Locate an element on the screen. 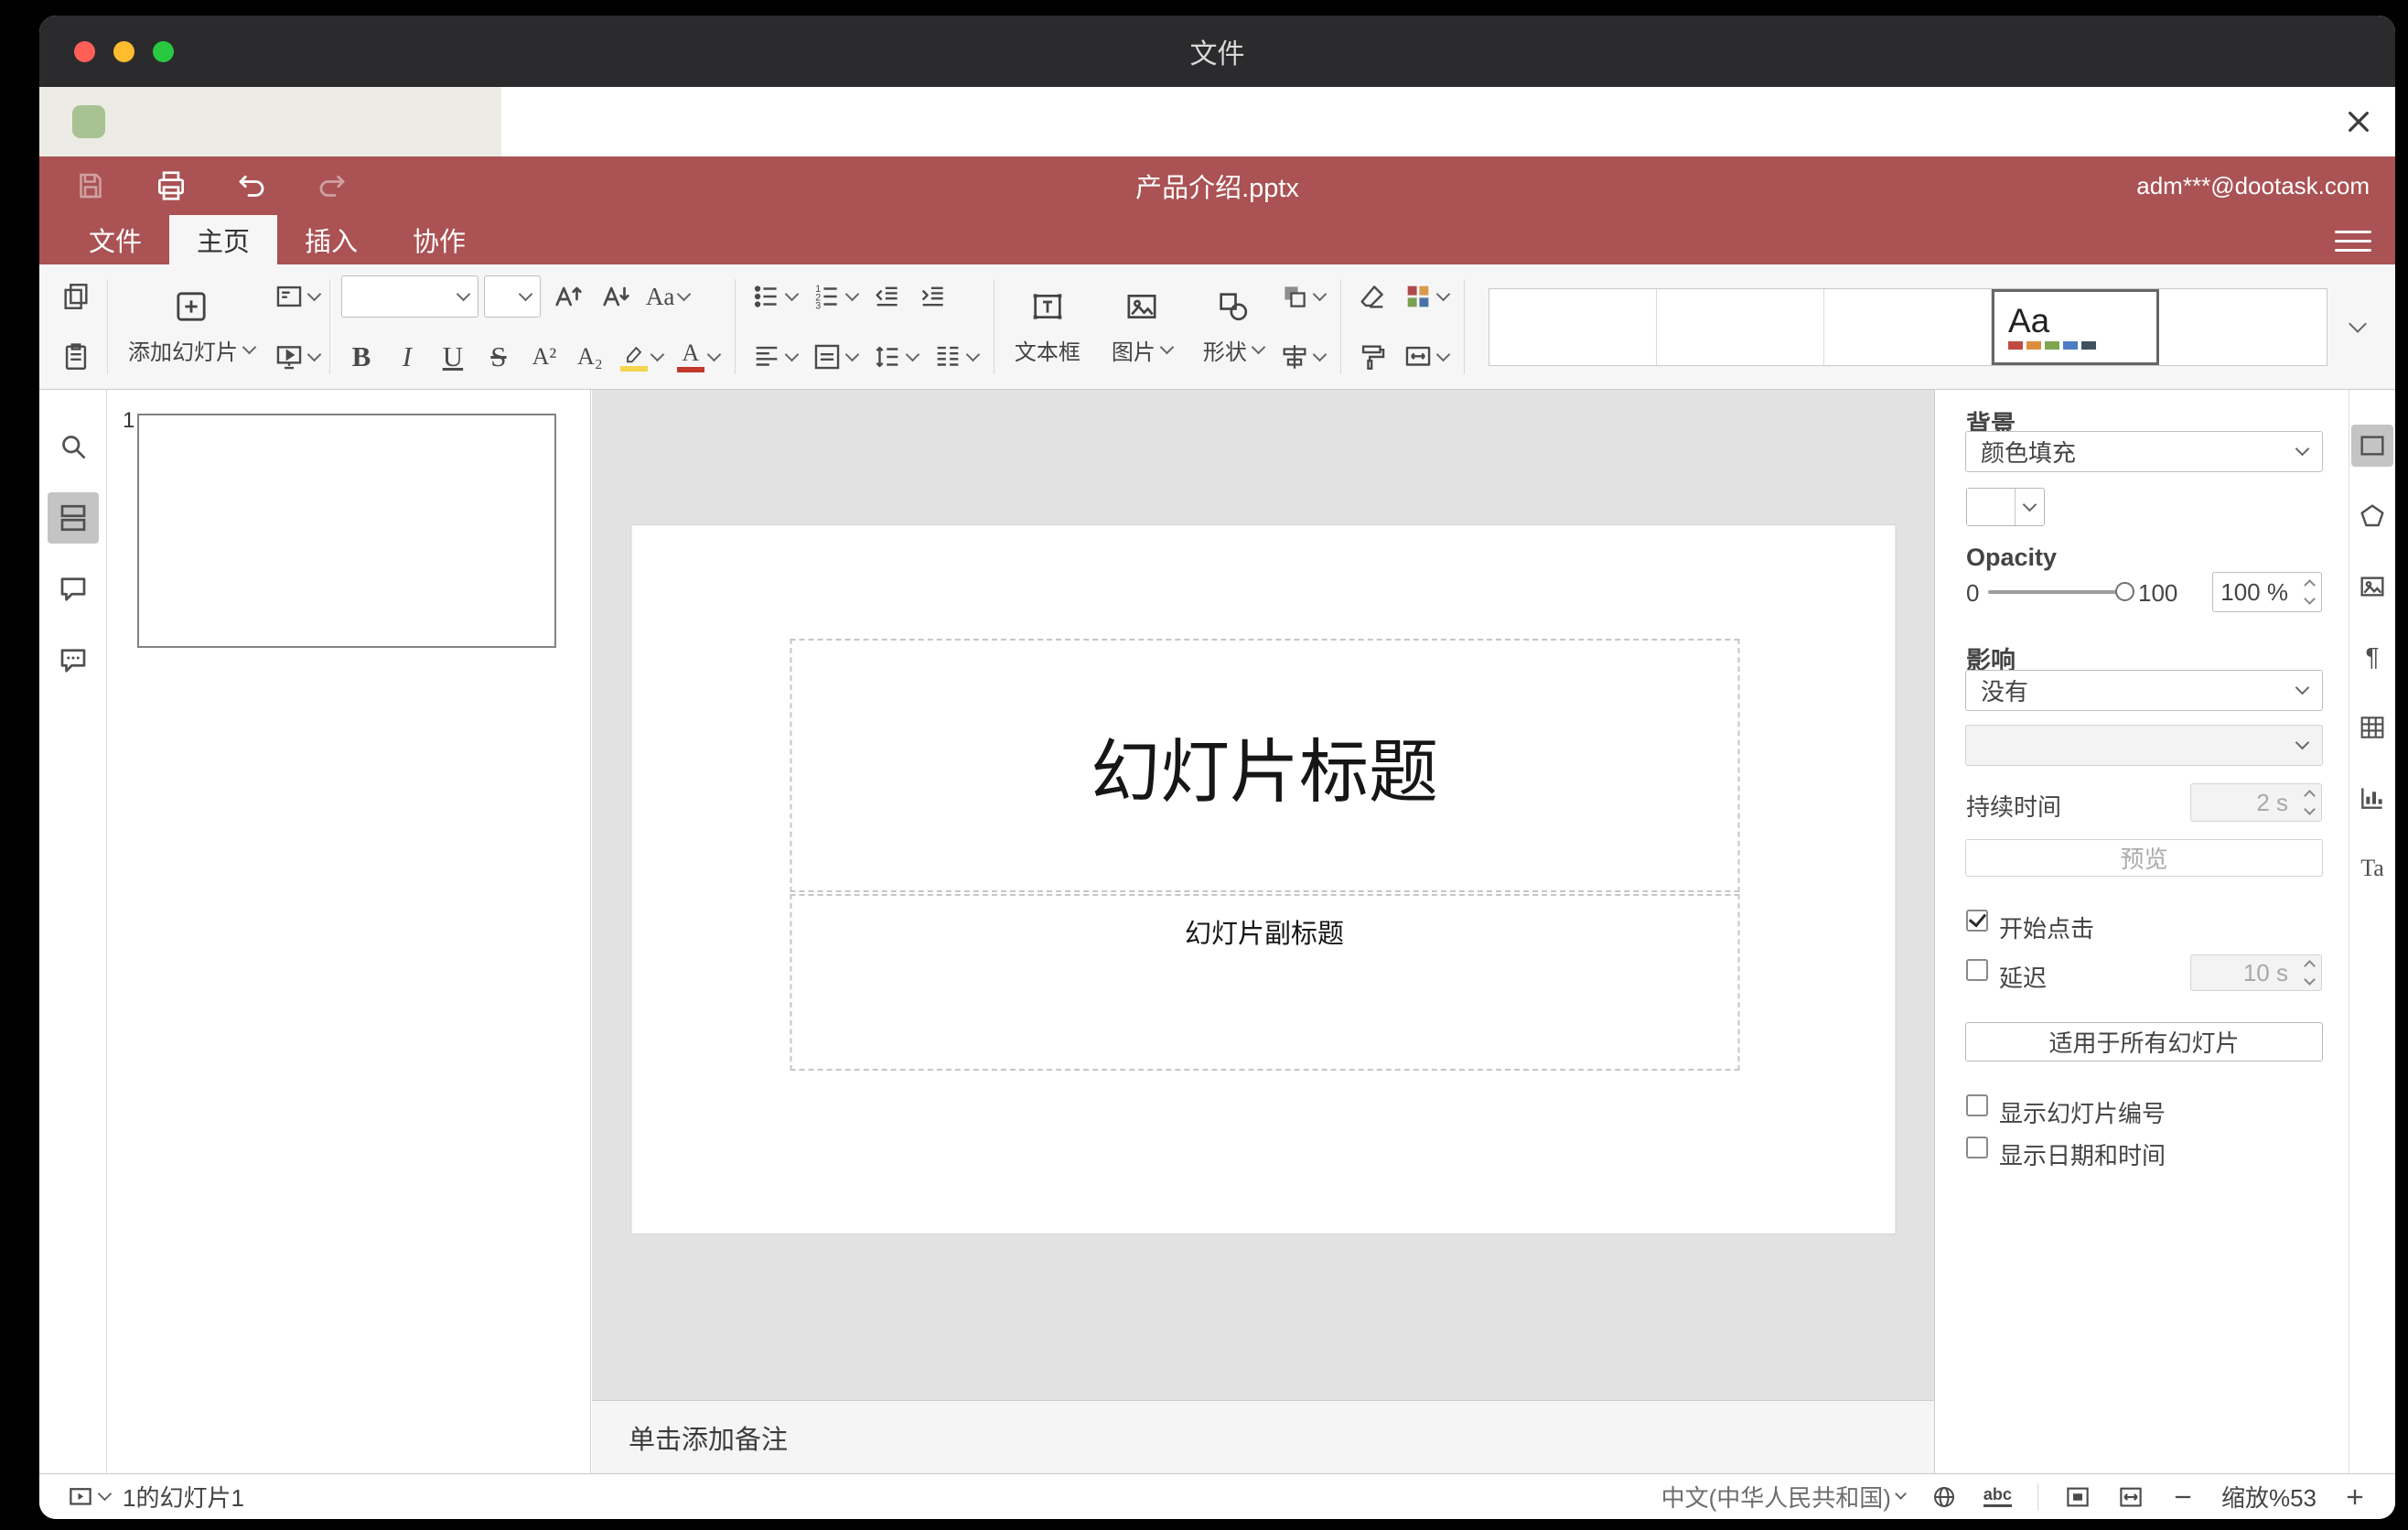 This screenshot has width=2408, height=1530. zoom-in-button is located at coordinates (2355, 1497).